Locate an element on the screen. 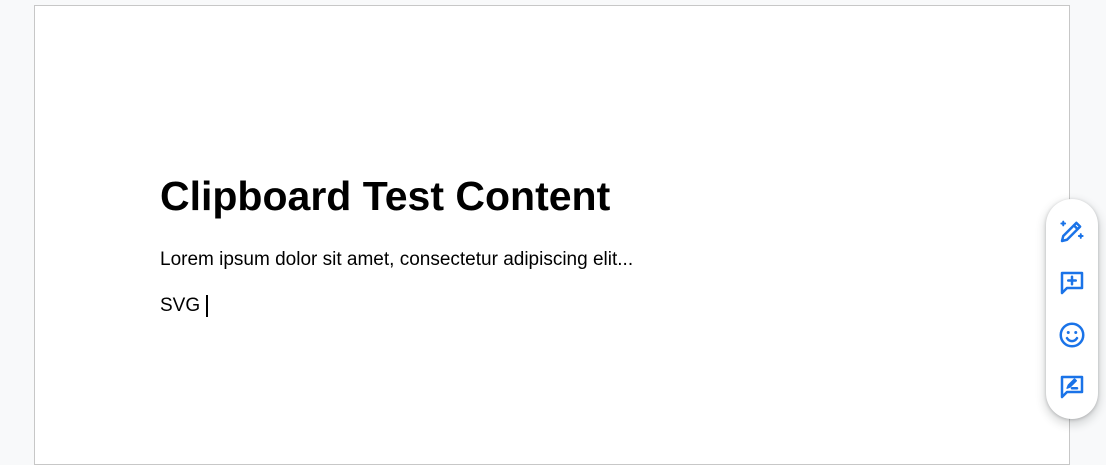 Image resolution: width=1106 pixels, height=465 pixels. add-emoji-reaction-icon is located at coordinates (1072, 335).